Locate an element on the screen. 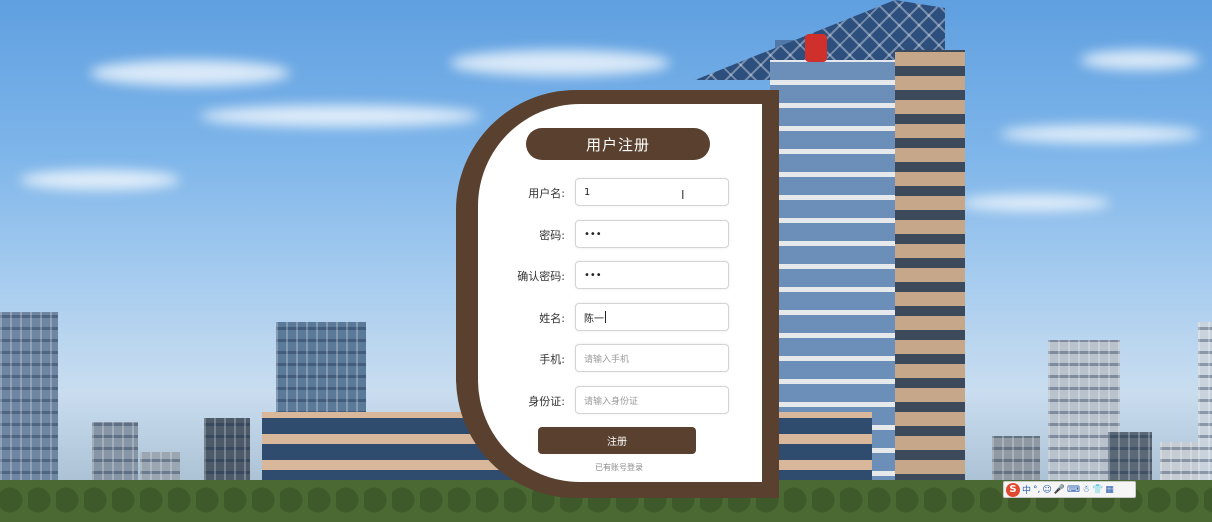 The image size is (1212, 522). phone-row: 手机: 请输入手机 is located at coordinates (615, 359).